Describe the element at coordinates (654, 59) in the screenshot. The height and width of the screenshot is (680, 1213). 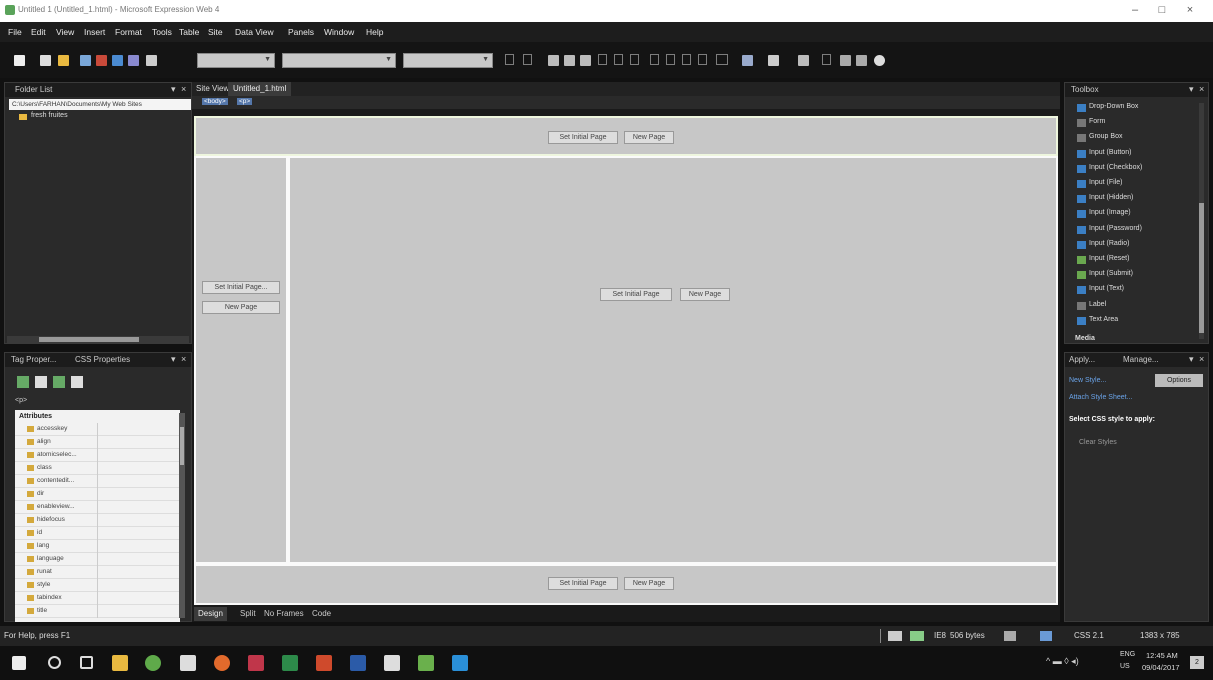
I see `numbered-list-icon` at that location.